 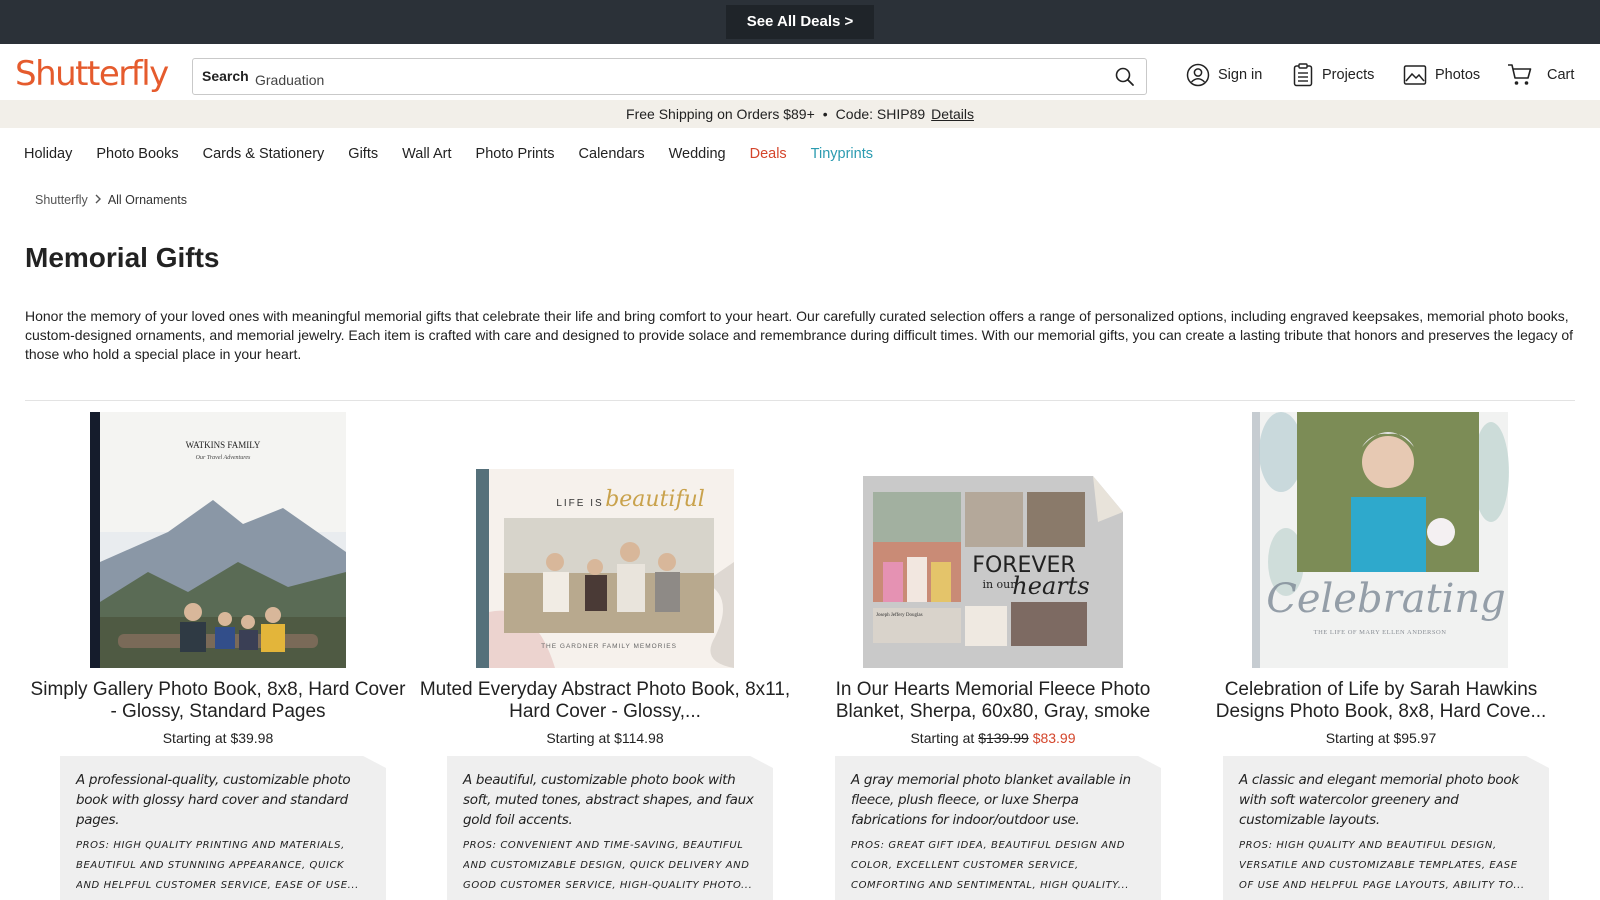 What do you see at coordinates (1540, 75) in the screenshot?
I see `cart-link: Cart` at bounding box center [1540, 75].